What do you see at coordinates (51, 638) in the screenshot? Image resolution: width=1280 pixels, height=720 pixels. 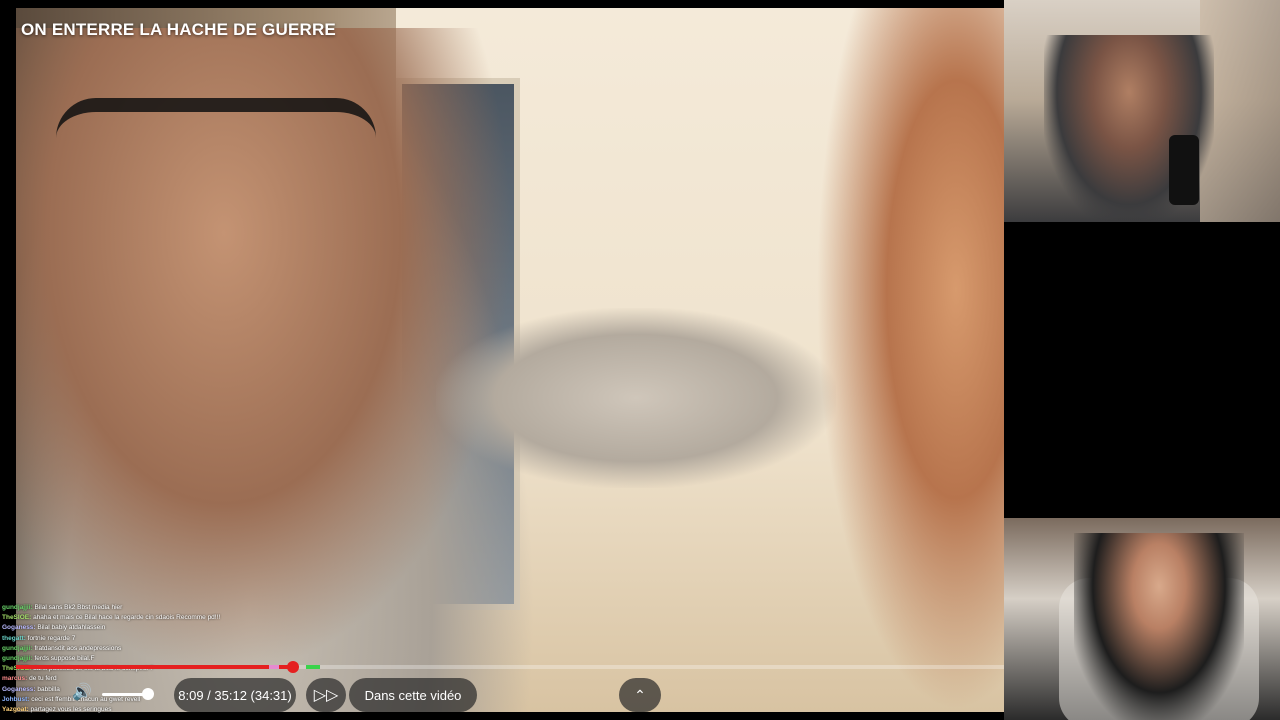 I see `chat-text: fortnie regarde 7` at bounding box center [51, 638].